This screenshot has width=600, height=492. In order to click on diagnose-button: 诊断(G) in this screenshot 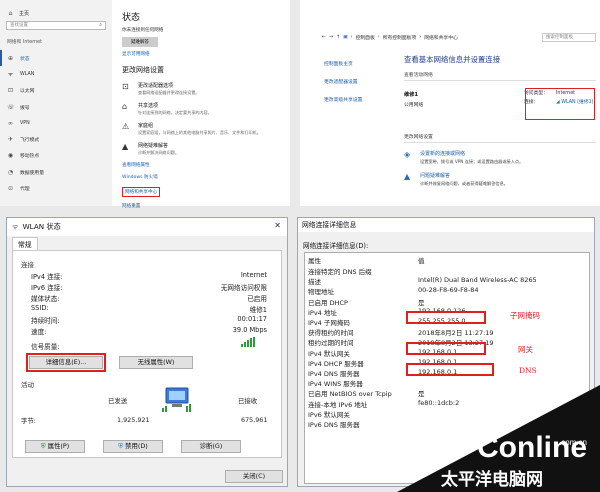, I will do `click(211, 446)`.